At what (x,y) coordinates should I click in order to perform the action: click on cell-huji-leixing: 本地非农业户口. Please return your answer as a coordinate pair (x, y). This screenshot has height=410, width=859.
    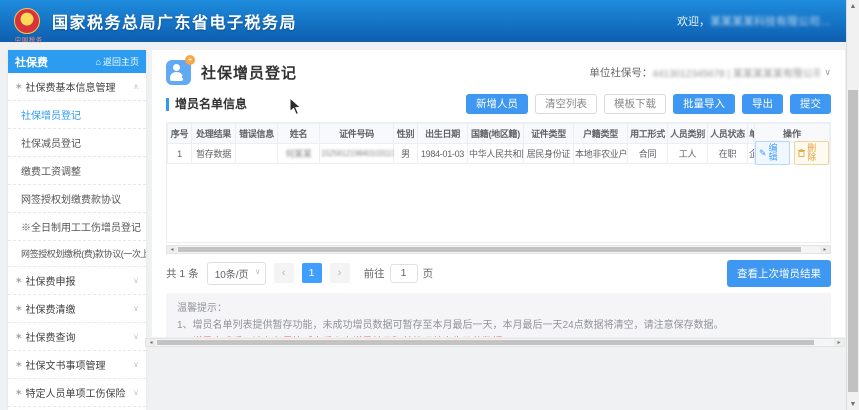
    Looking at the image, I should click on (600, 153).